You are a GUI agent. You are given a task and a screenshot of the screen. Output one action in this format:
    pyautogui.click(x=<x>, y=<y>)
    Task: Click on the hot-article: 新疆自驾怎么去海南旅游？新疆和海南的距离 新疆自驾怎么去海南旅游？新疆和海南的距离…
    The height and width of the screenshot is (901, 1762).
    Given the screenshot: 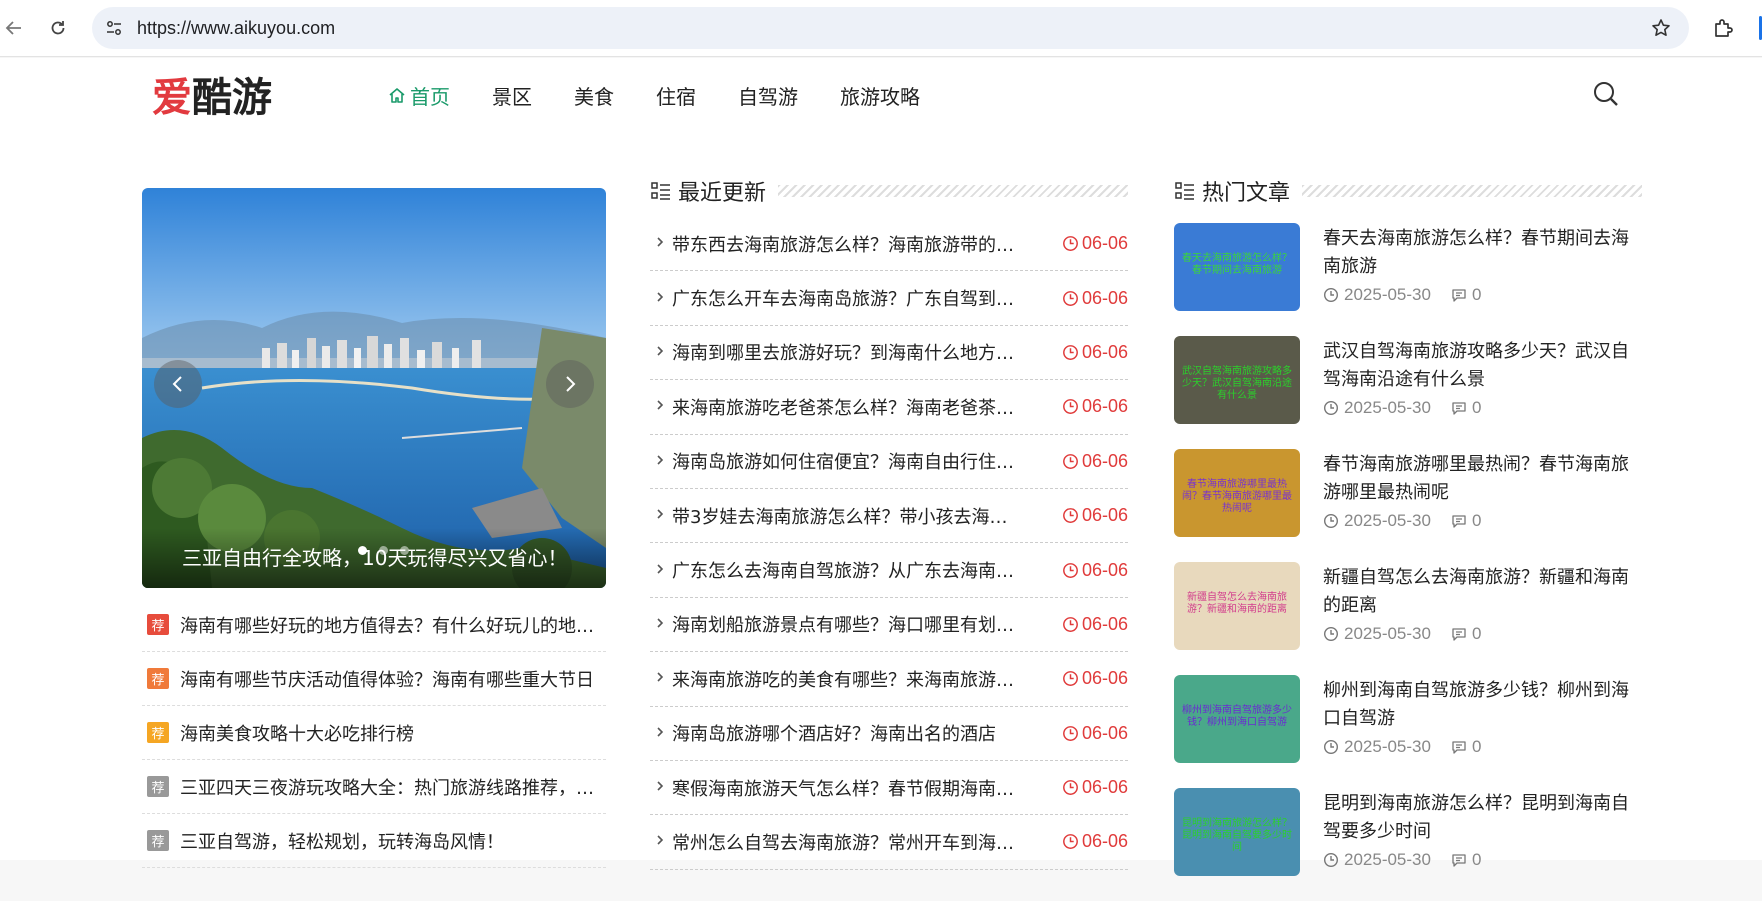 What is the action you would take?
    pyautogui.click(x=1408, y=618)
    